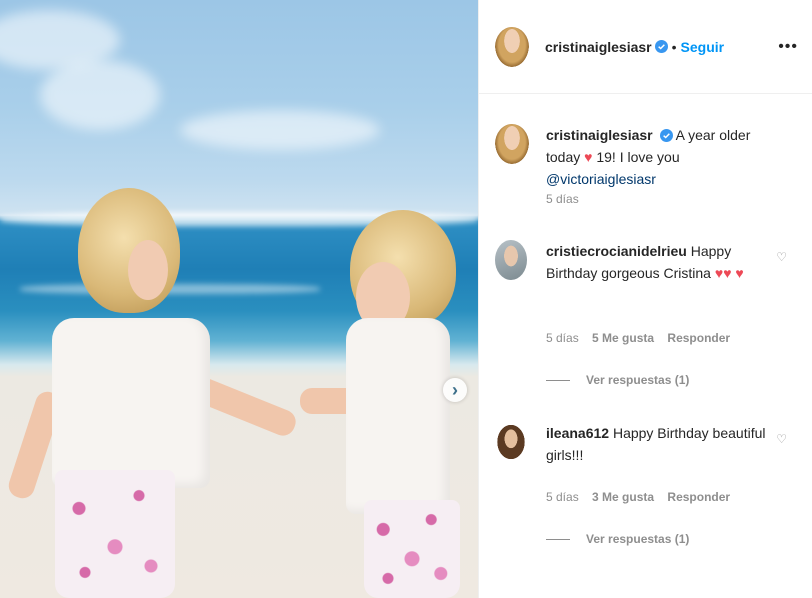 The image size is (812, 598). I want to click on next-photo-button: ›, so click(455, 390).